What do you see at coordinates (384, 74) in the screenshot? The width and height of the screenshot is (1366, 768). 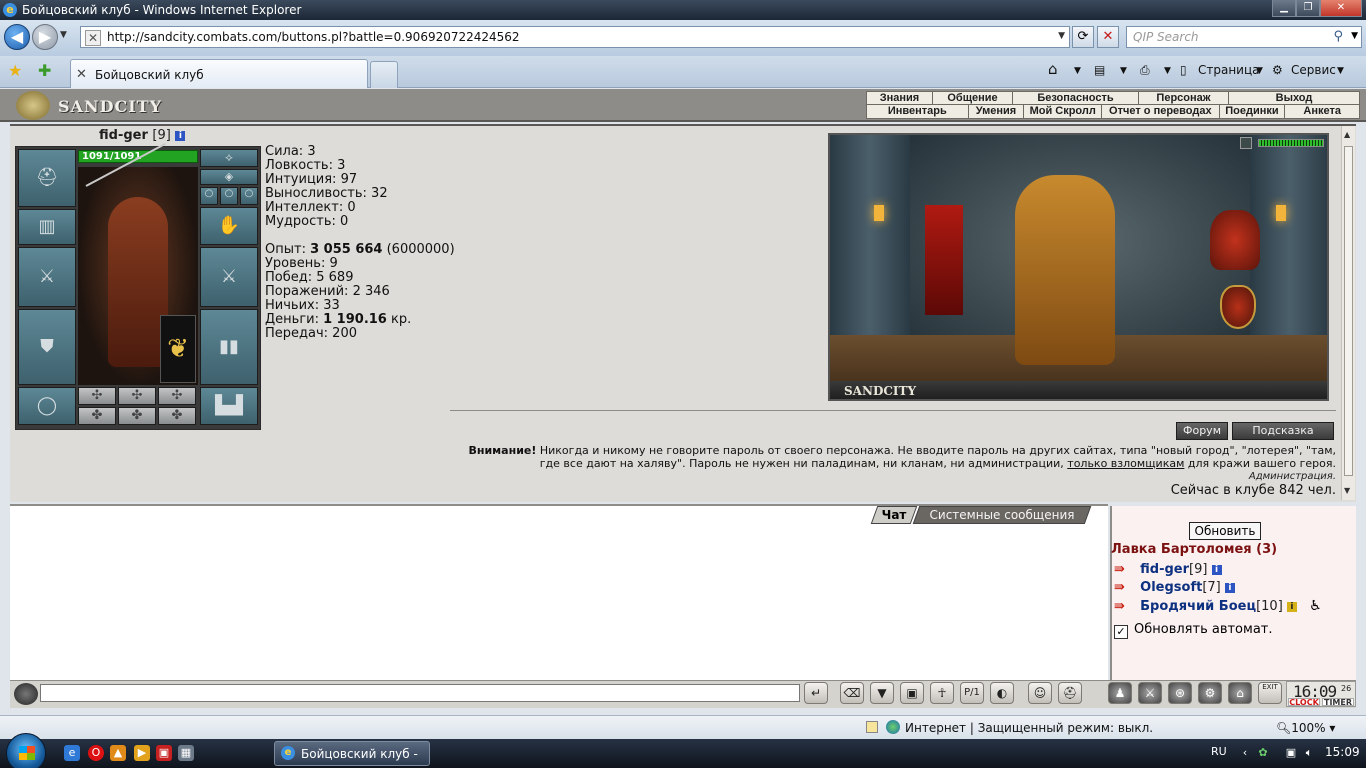 I see `new-tab-button` at bounding box center [384, 74].